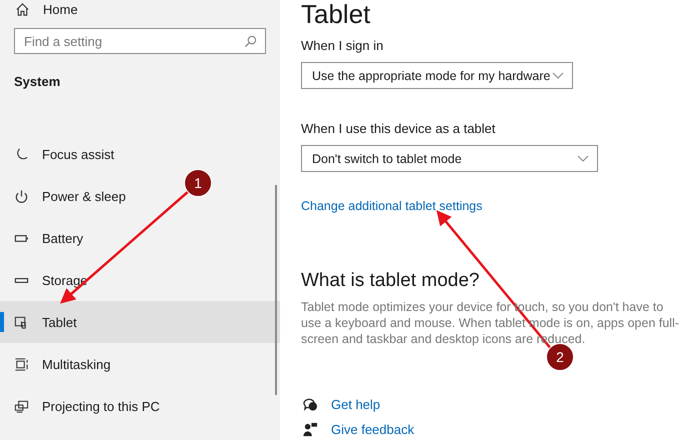 This screenshot has height=440, width=700. Describe the element at coordinates (437, 75) in the screenshot. I see `mode-dropdown: Use the appropriate mode for my hardware` at that location.